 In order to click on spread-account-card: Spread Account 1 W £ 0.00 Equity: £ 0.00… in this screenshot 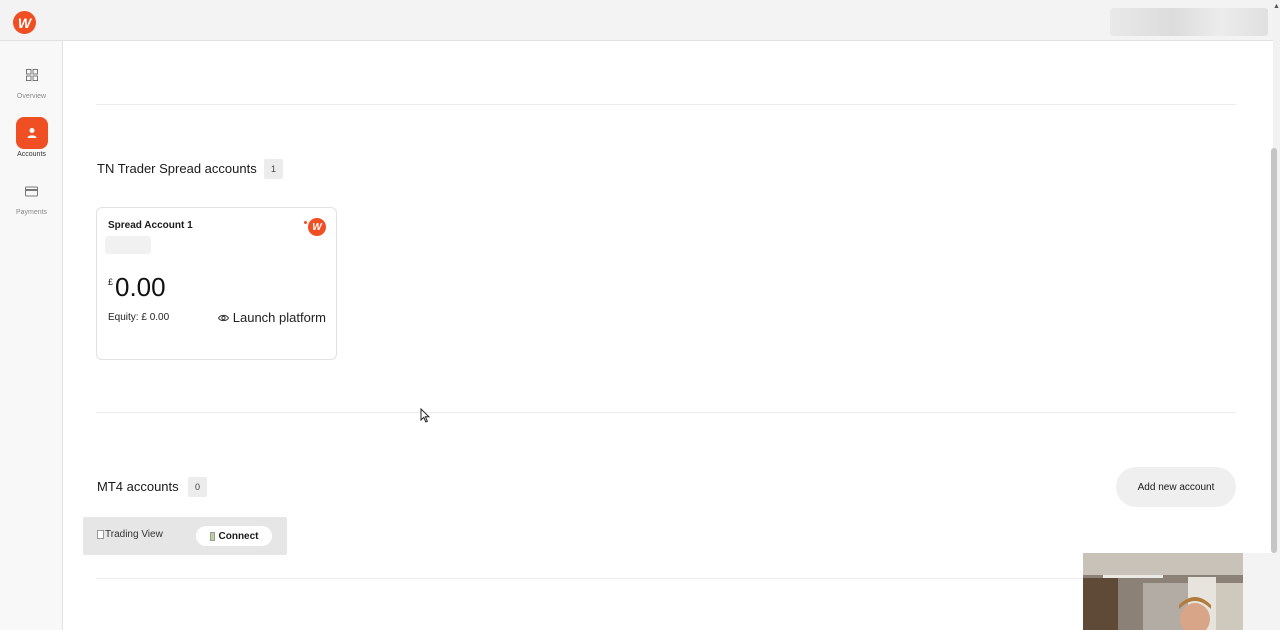, I will do `click(216, 283)`.